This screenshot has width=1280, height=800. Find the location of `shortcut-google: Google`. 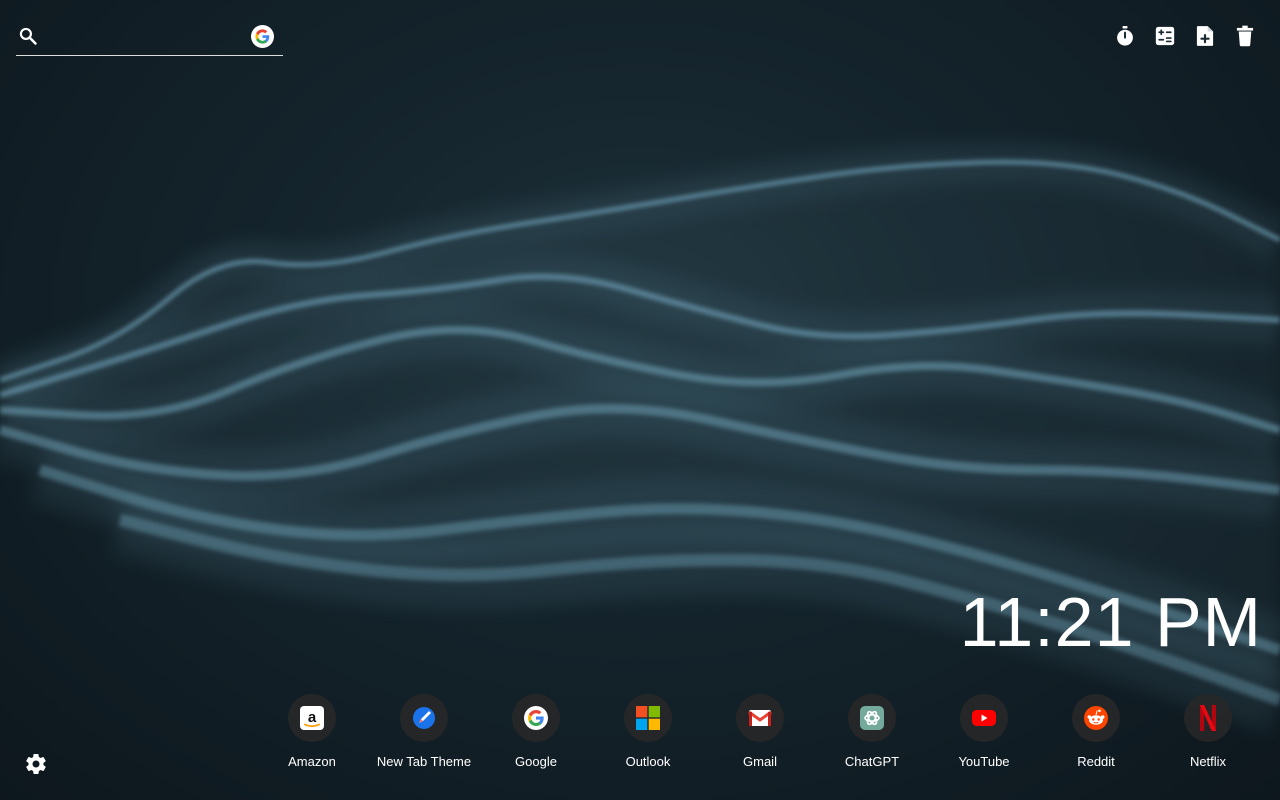

shortcut-google: Google is located at coordinates (536, 731).